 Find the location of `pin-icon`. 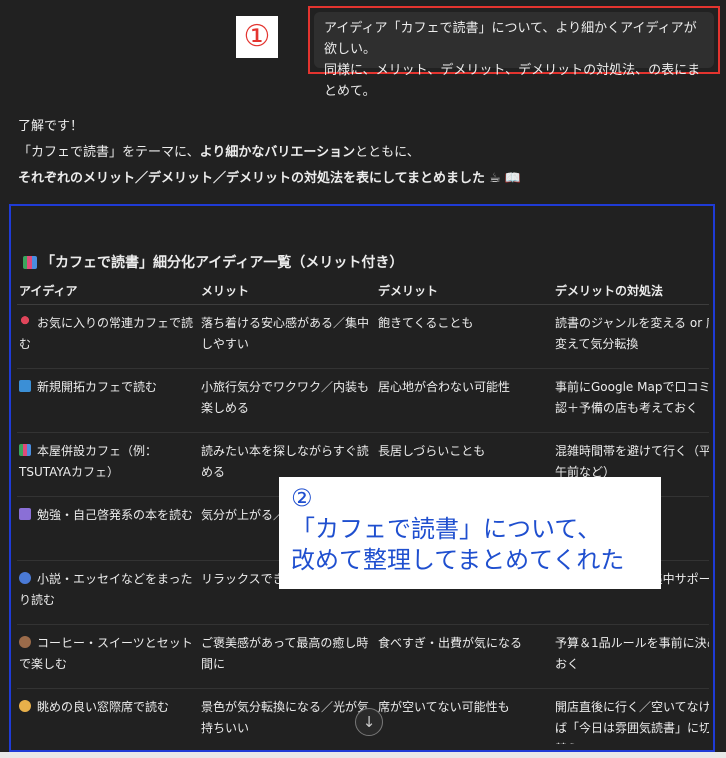

pin-icon is located at coordinates (25, 322).